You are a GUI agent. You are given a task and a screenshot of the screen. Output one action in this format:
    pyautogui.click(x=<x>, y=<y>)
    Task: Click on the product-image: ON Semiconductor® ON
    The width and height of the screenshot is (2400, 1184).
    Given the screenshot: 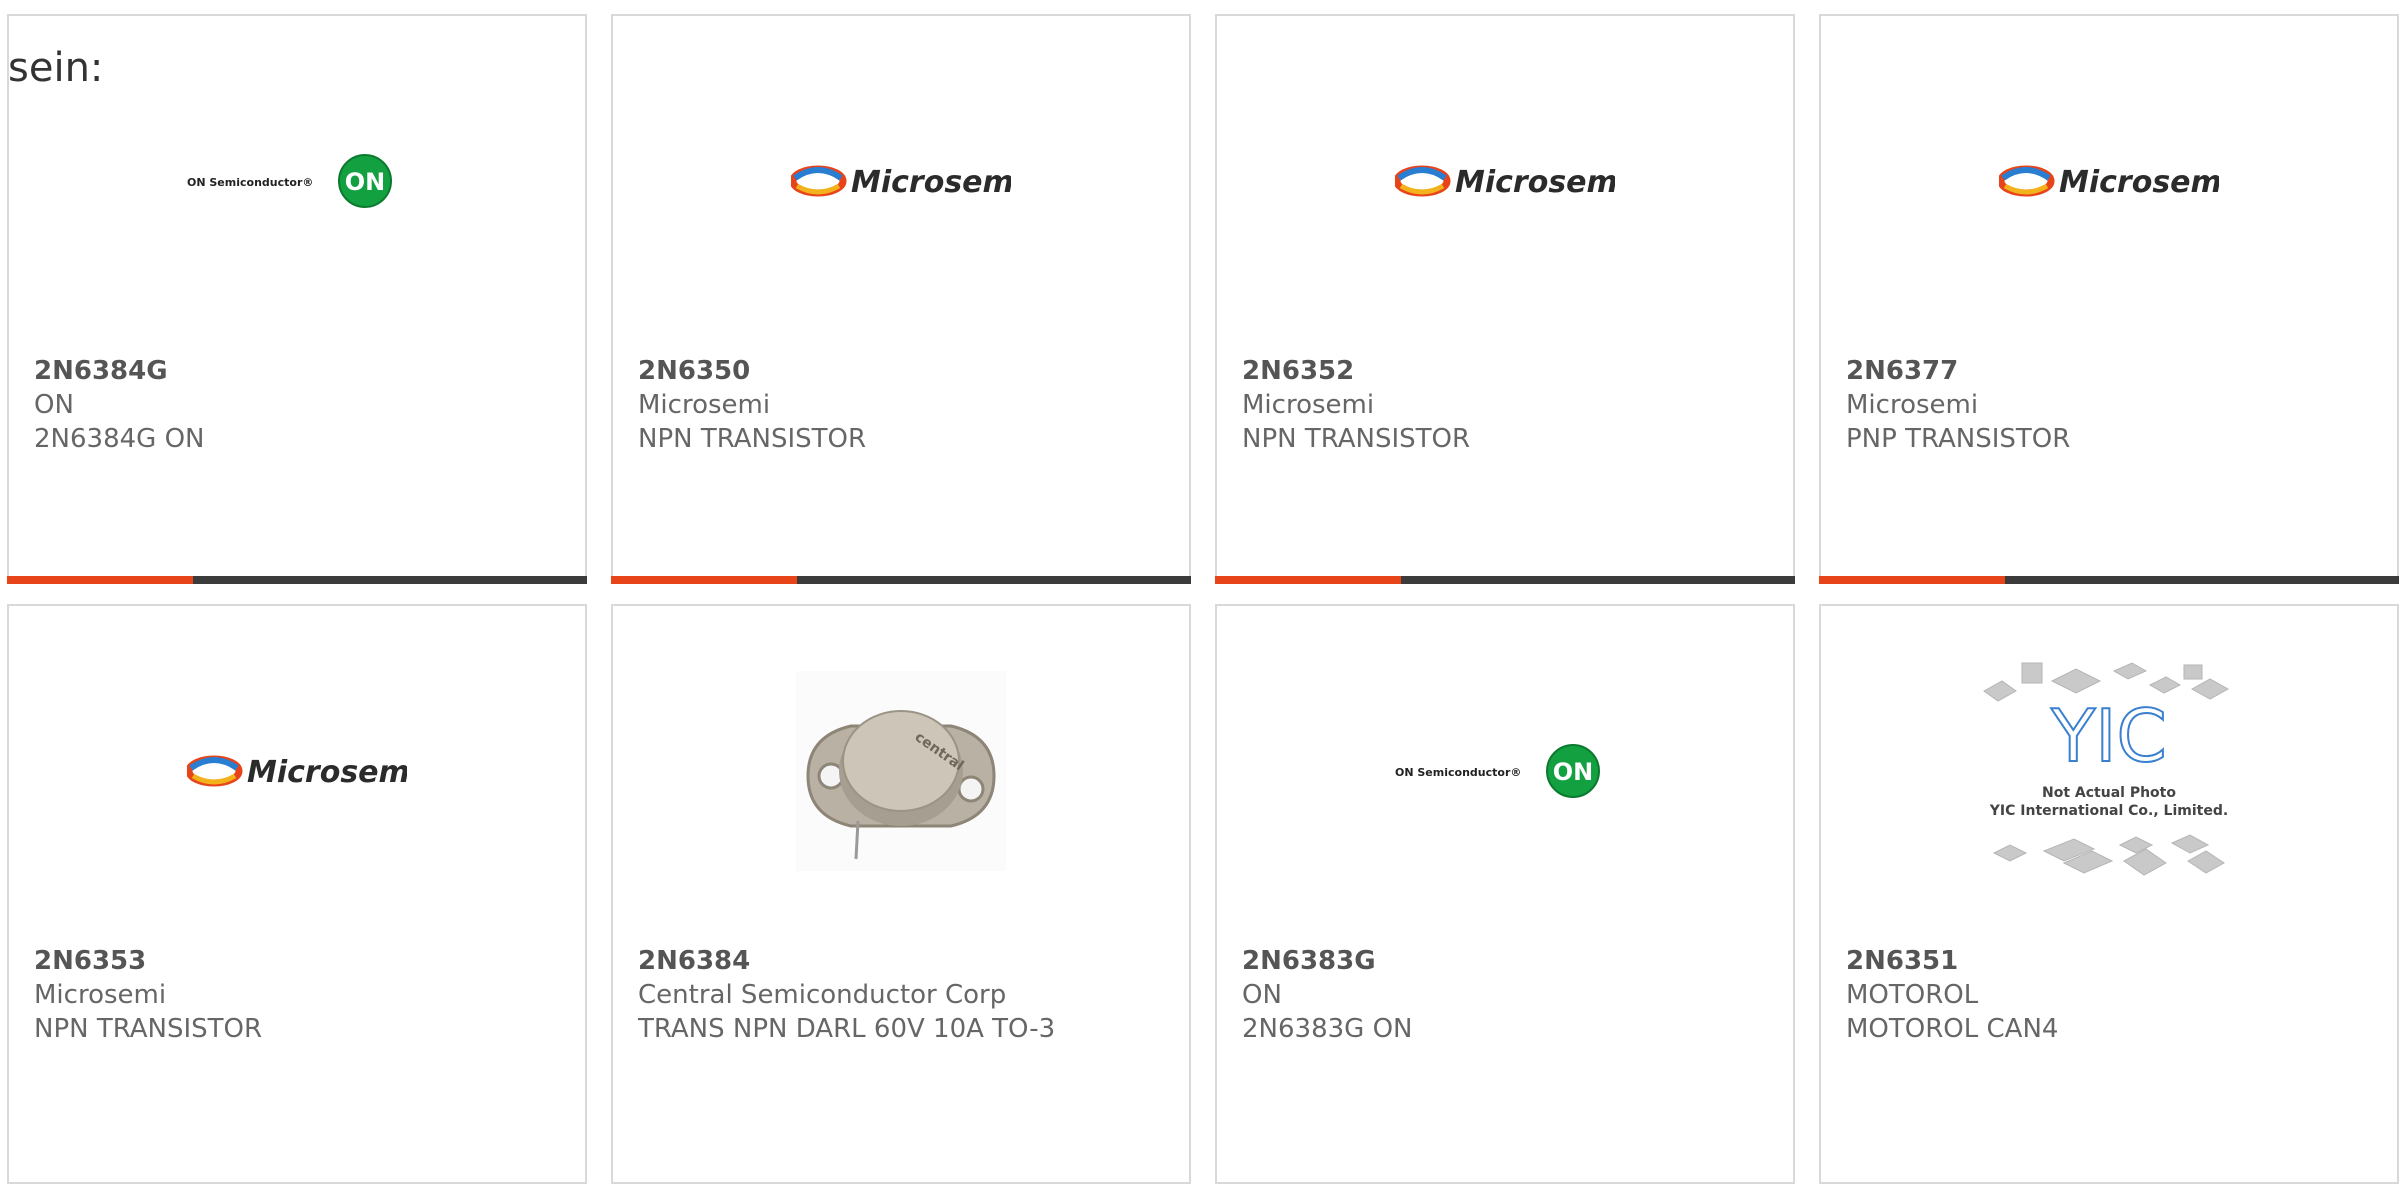 What is the action you would take?
    pyautogui.click(x=1505, y=771)
    